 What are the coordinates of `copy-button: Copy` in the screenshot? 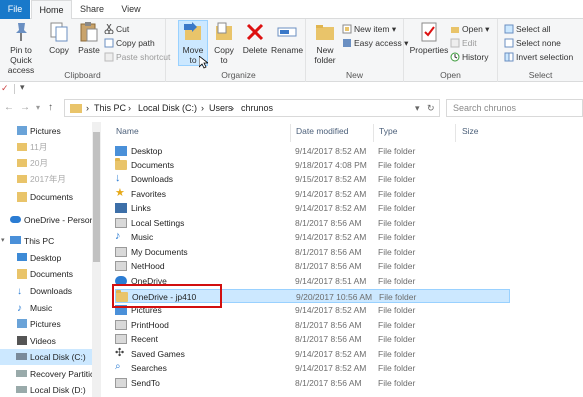 It's located at (59, 38).